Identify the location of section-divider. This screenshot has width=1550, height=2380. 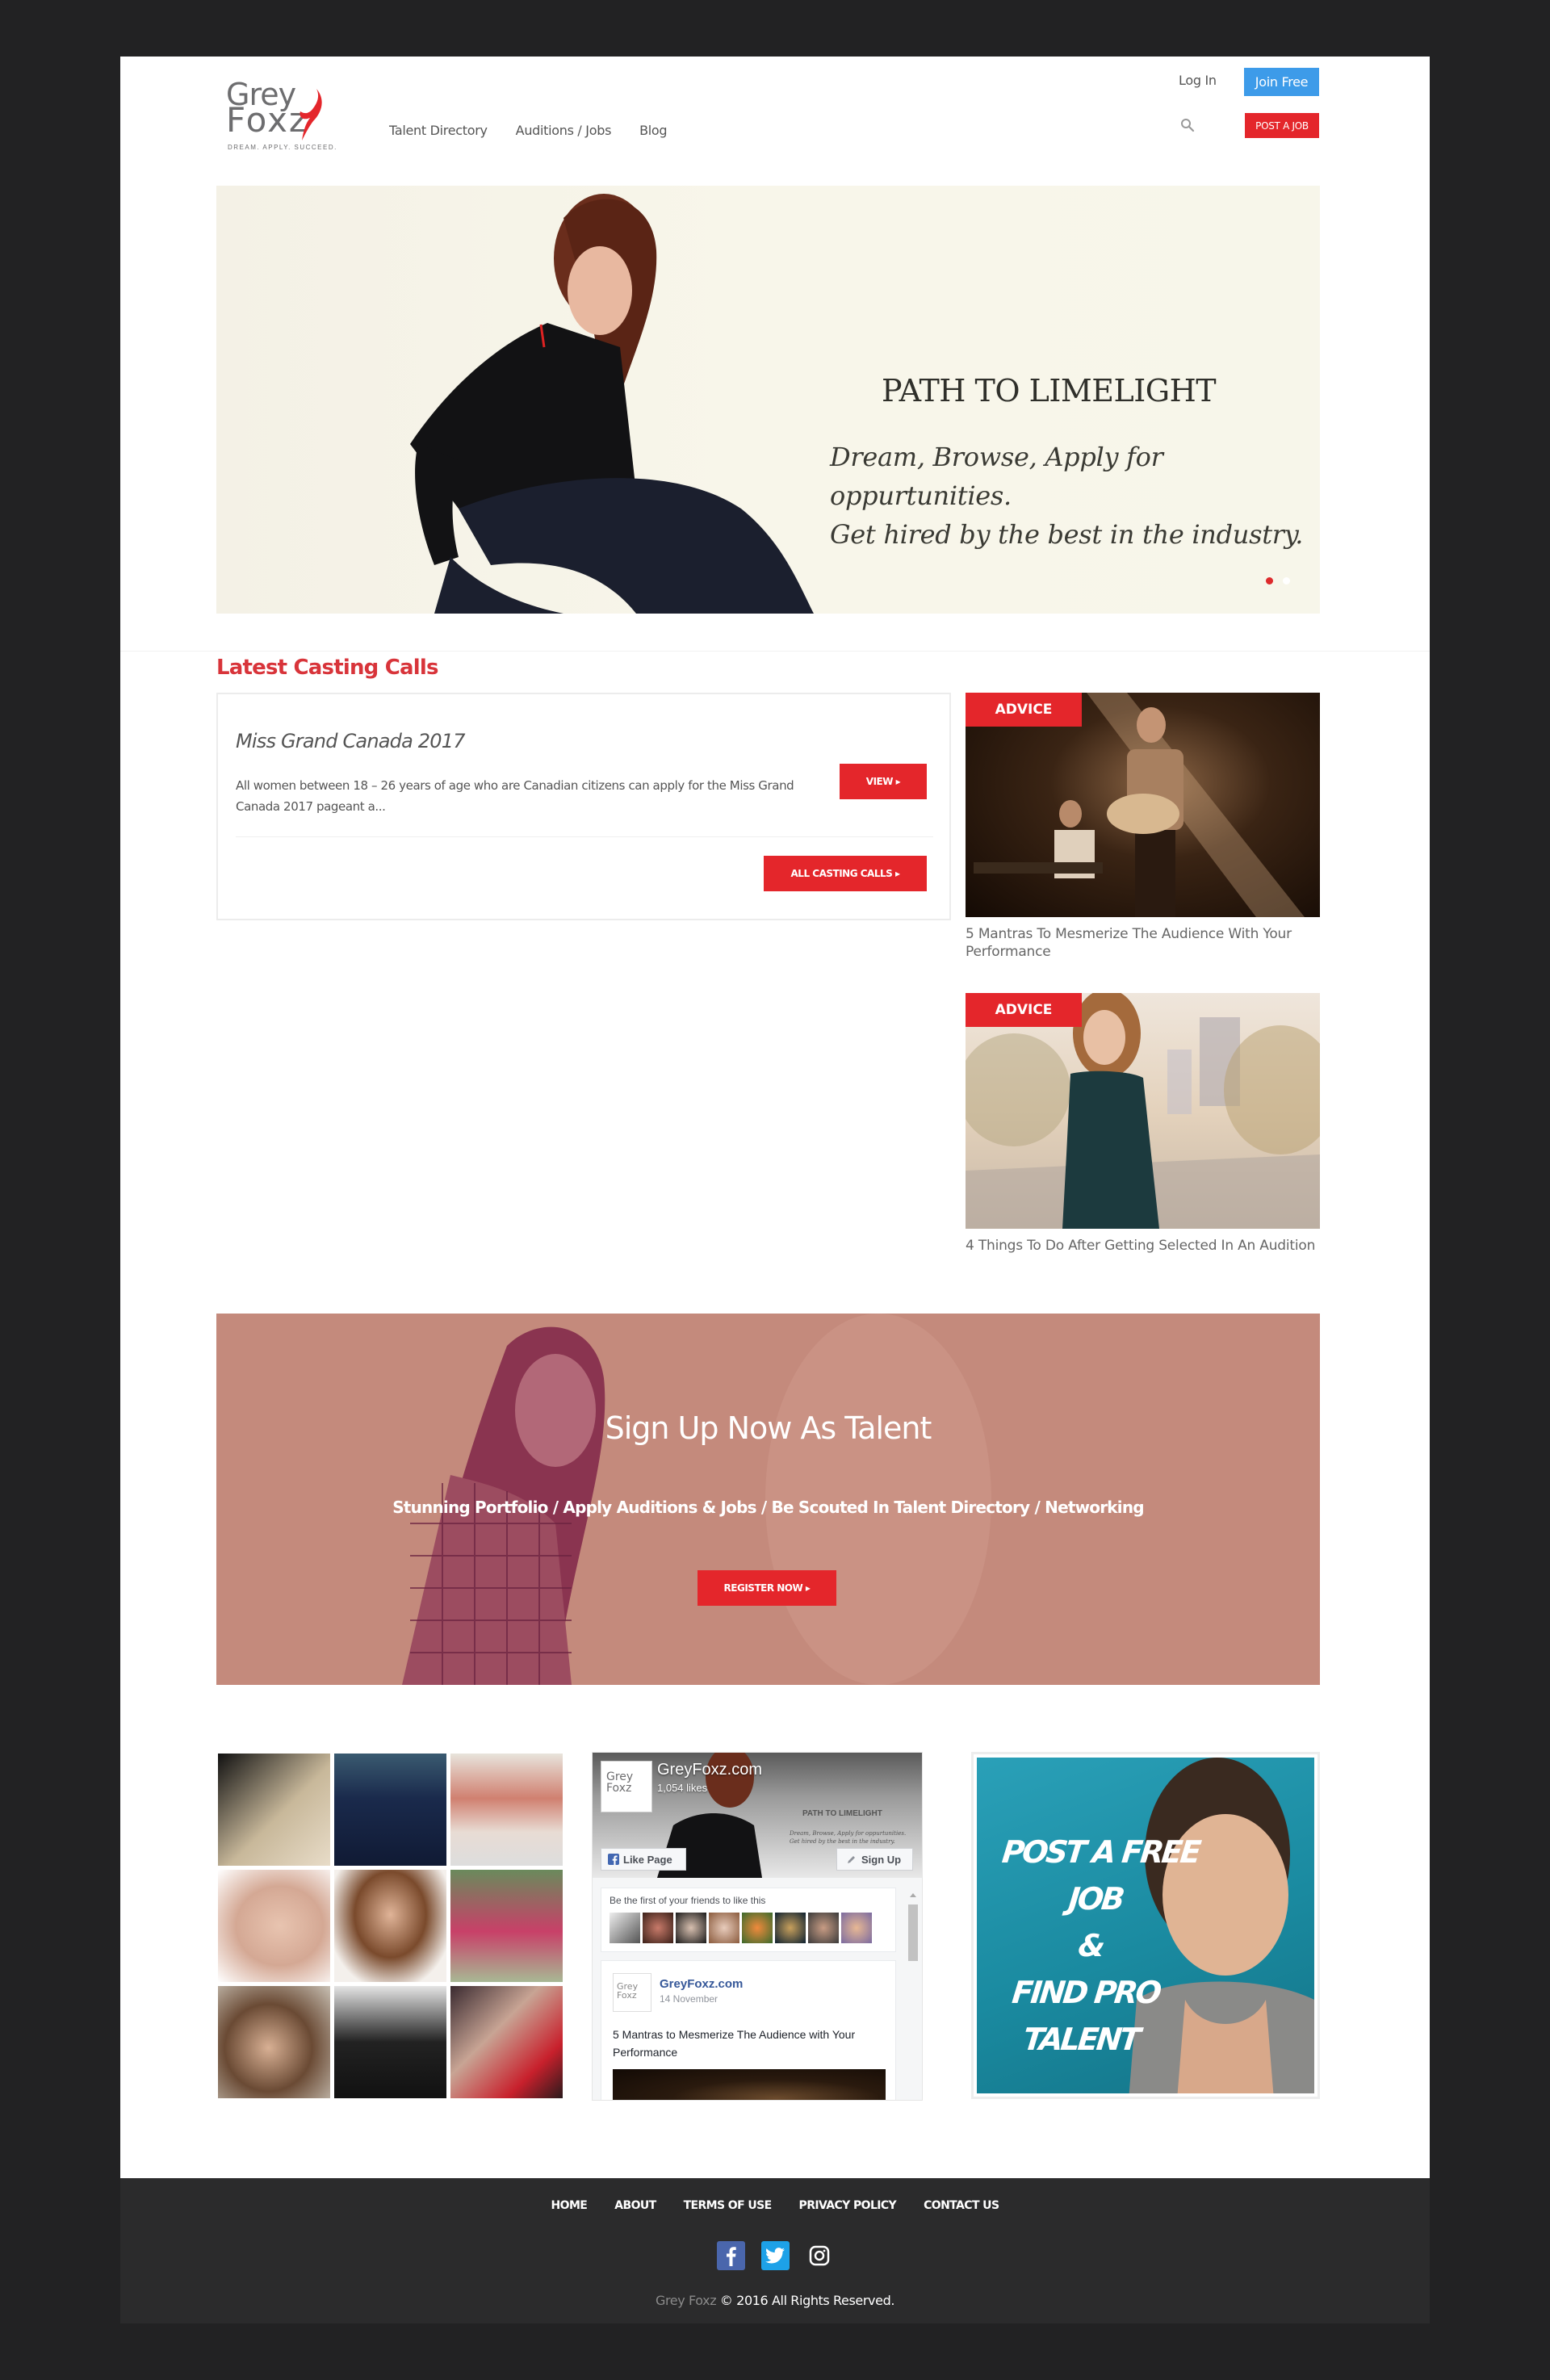
(775, 651).